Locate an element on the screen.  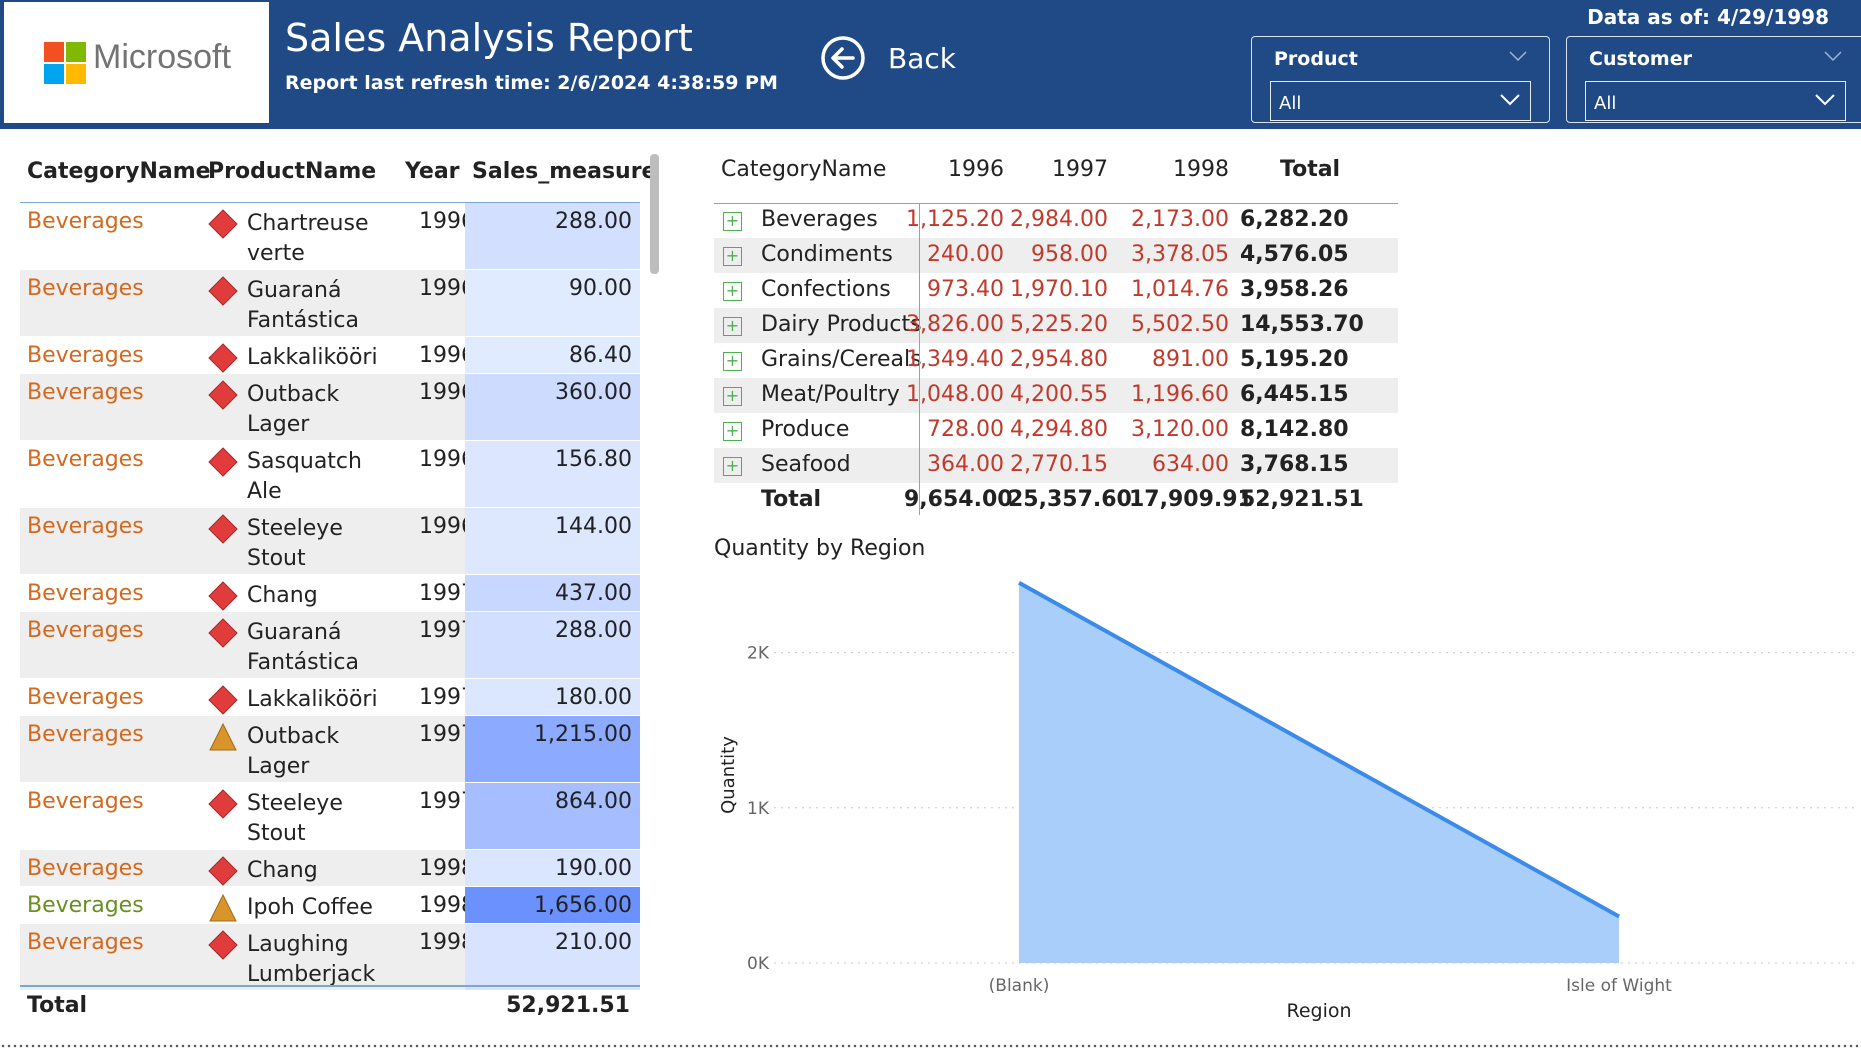
table-row: Beverages Outback Lager 1997 1,215.00 is located at coordinates (330, 749).